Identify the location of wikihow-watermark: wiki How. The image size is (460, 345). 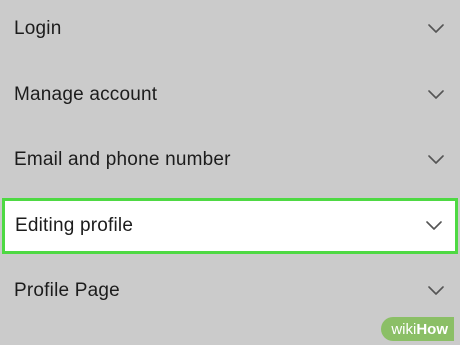
(417, 329).